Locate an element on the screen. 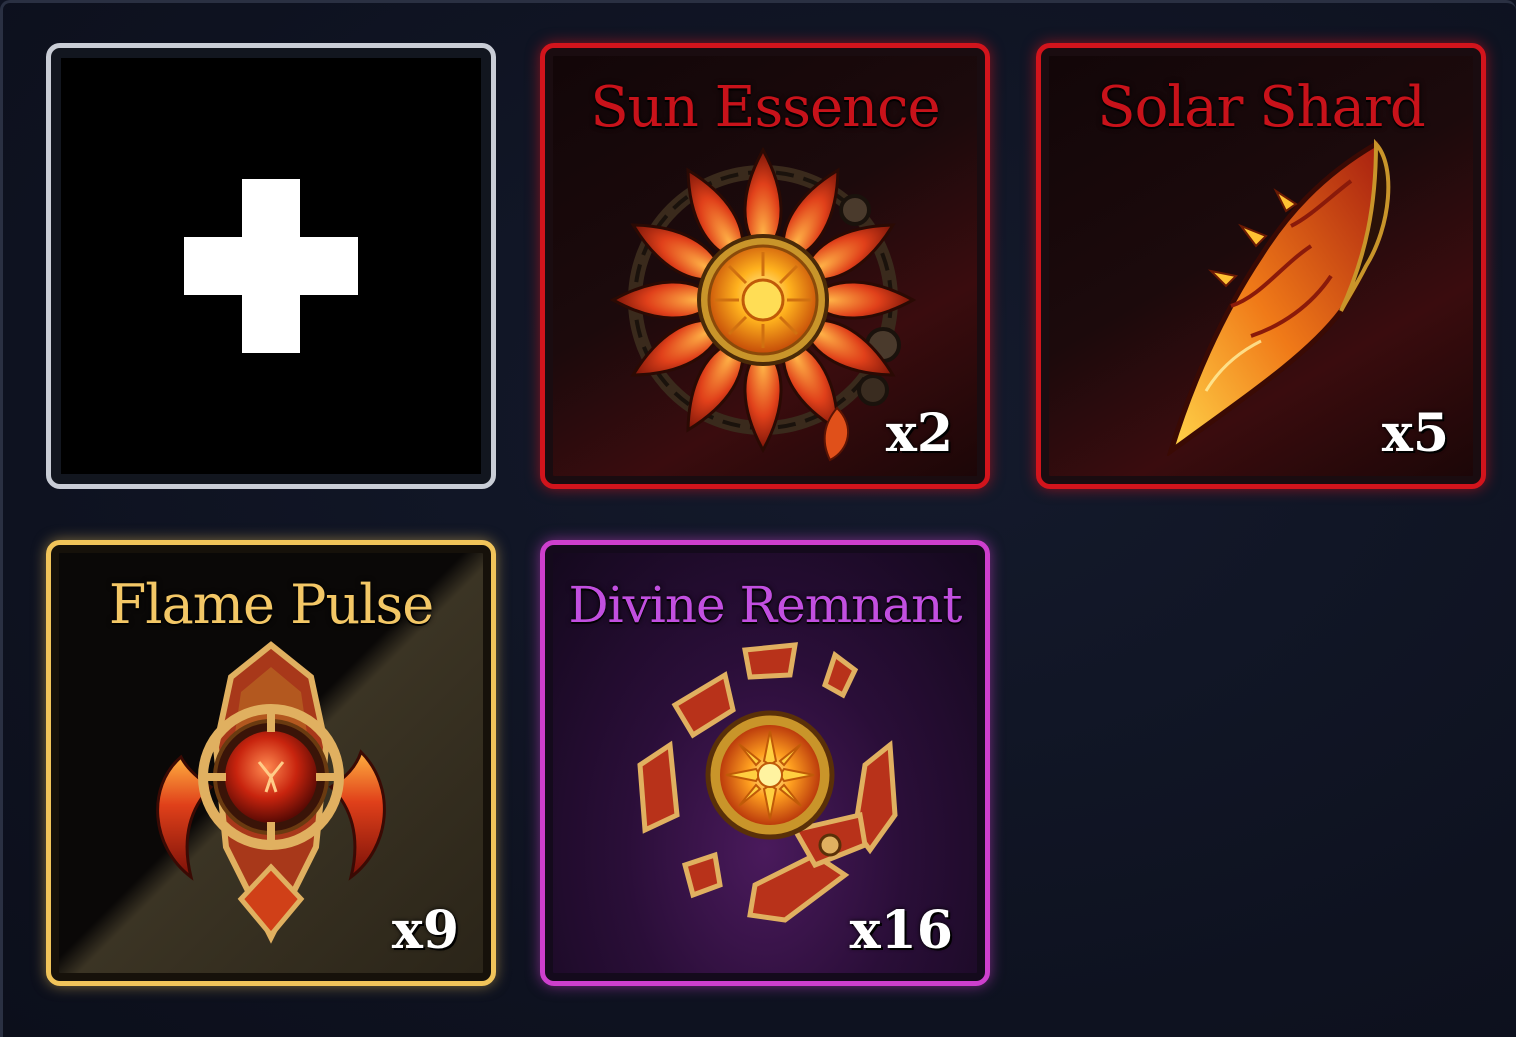  item-slot-solar-shard: Solar Shard x5 is located at coordinates (1261, 266).